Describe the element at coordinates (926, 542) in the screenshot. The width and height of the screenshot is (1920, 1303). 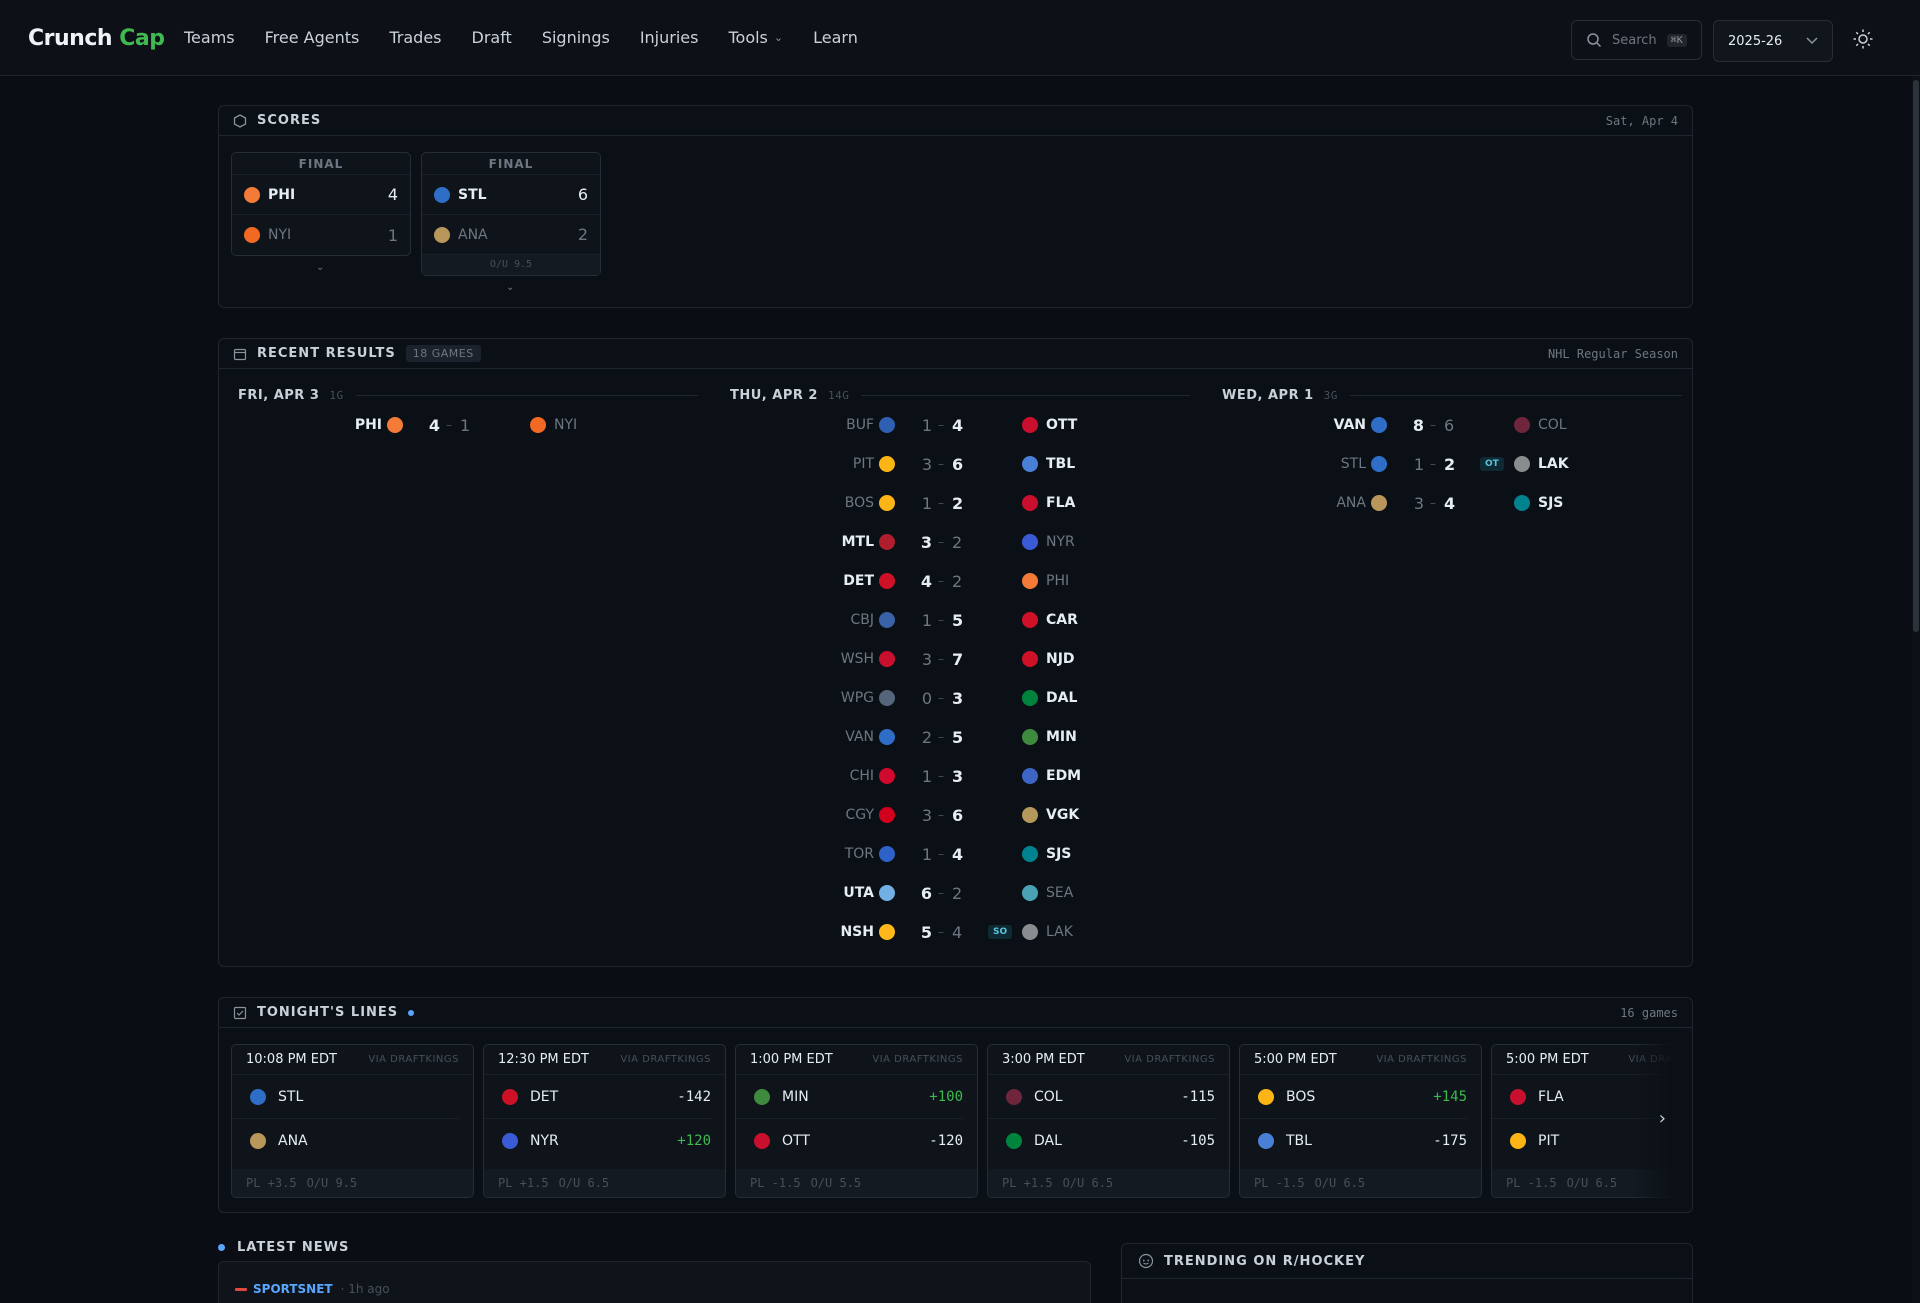
I see `away-score: 3` at that location.